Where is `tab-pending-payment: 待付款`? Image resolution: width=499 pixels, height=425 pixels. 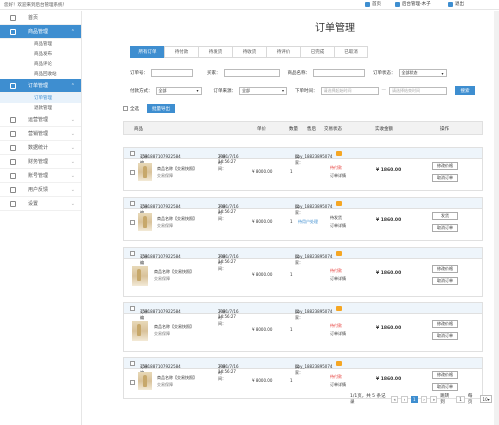 tab-pending-payment: 待付款 is located at coordinates (181, 52).